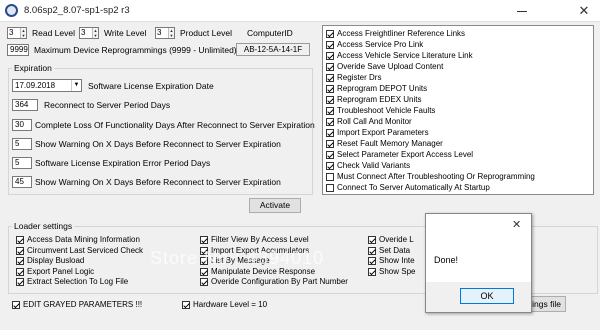 This screenshot has height=330, width=600. I want to click on minimize-button, so click(522, 11).